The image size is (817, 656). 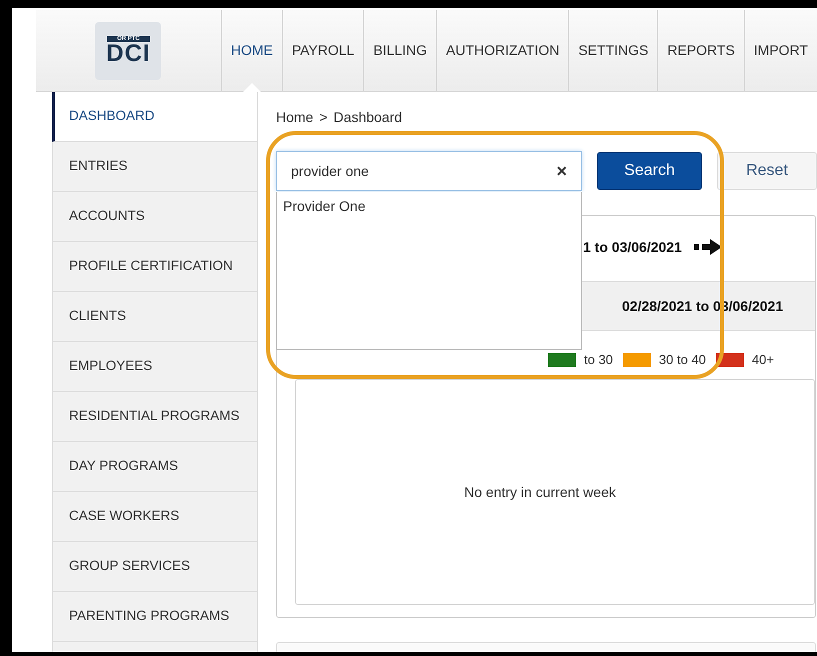 I want to click on sidebar-item: EMPLOYEES, so click(x=154, y=367).